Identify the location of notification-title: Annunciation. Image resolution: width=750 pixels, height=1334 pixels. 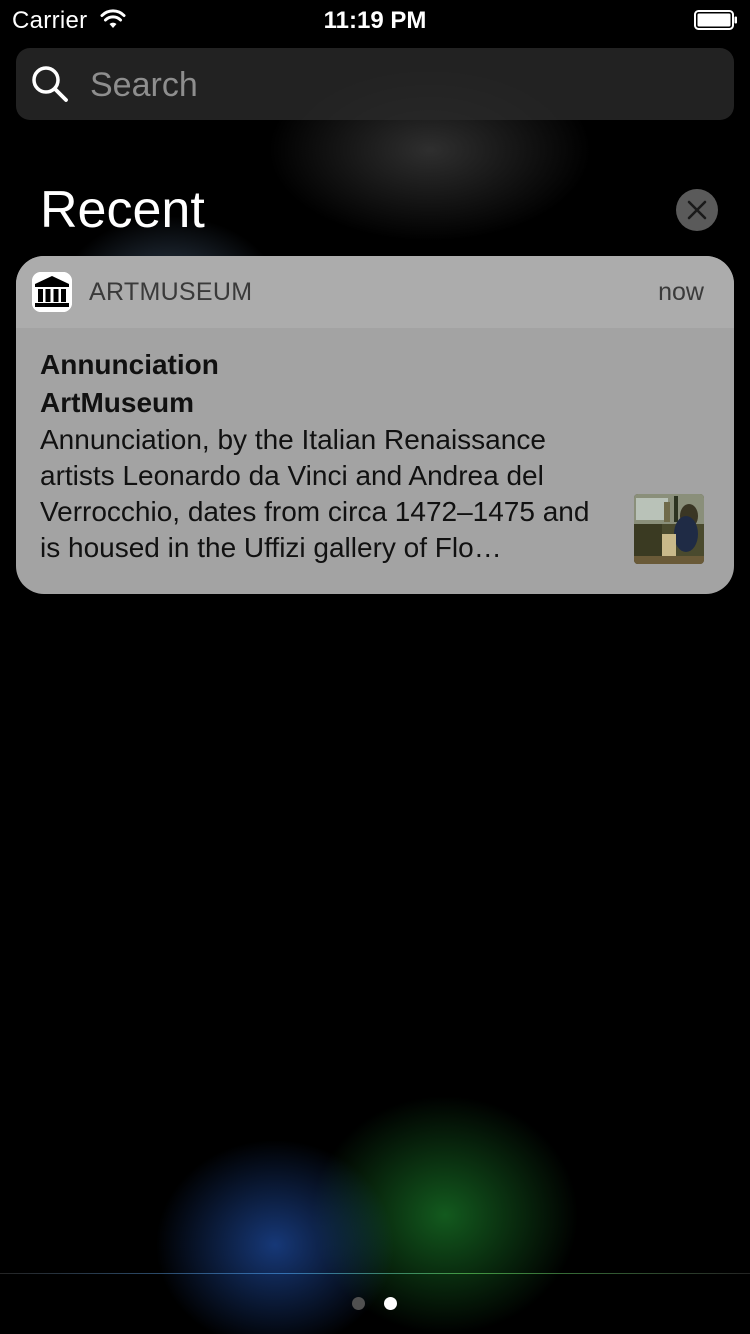
(129, 364).